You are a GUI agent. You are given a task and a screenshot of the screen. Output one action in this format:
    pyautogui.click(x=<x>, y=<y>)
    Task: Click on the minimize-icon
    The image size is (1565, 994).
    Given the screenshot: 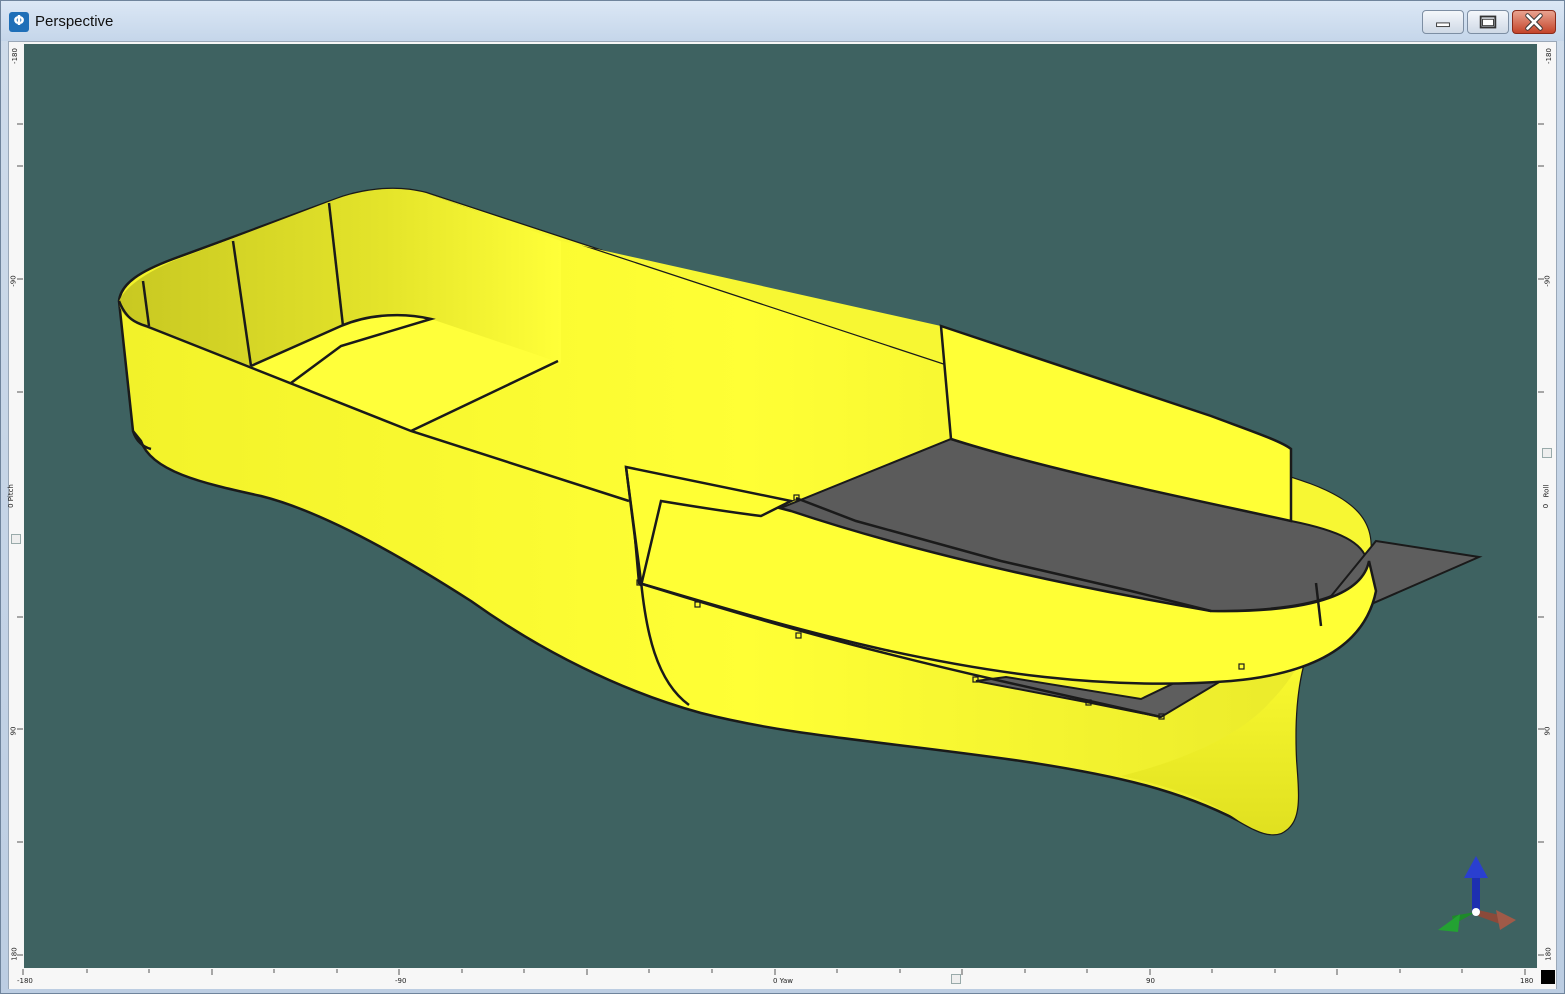 What is the action you would take?
    pyautogui.click(x=1443, y=25)
    